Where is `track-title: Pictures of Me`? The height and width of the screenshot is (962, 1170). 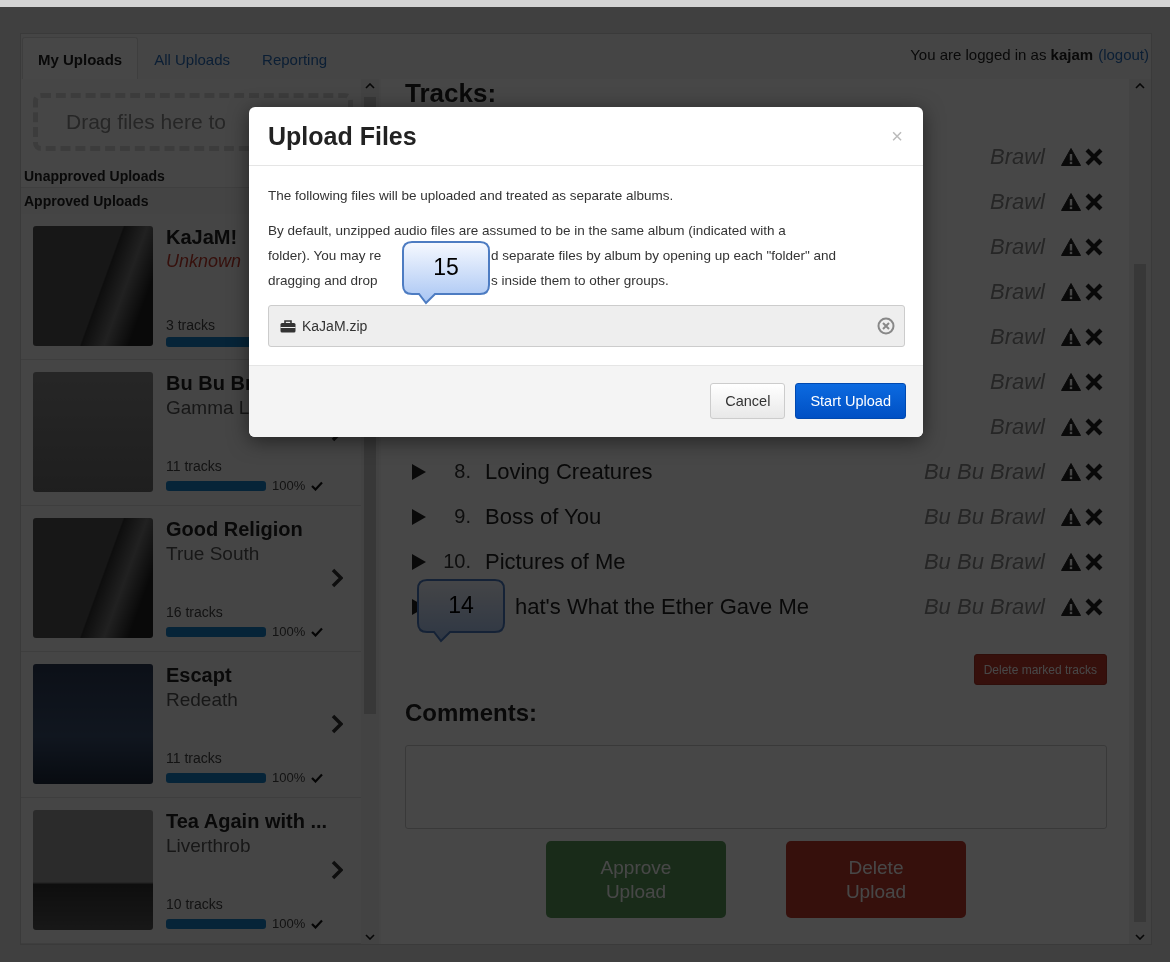 track-title: Pictures of Me is located at coordinates (555, 561).